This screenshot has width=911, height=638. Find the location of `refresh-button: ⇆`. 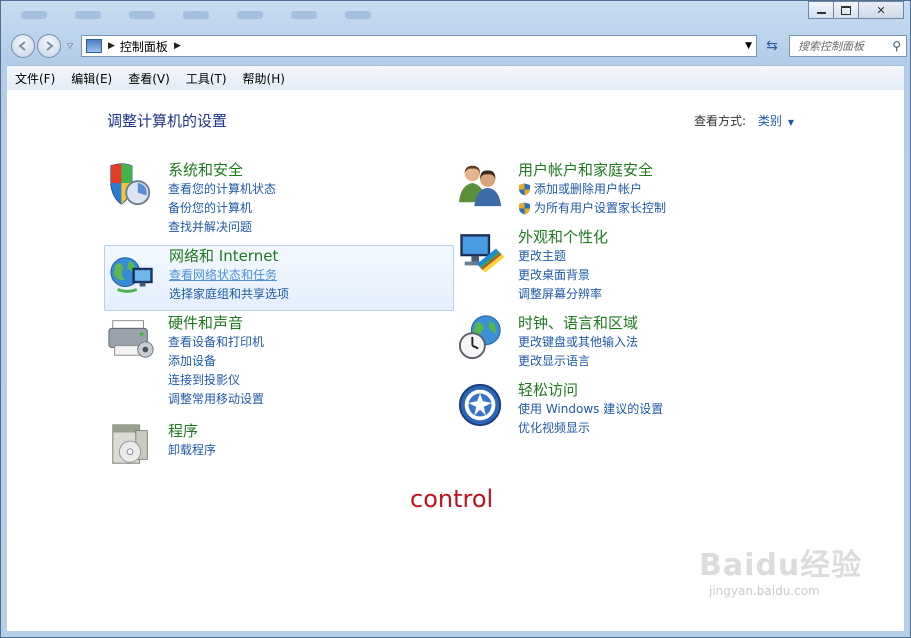

refresh-button: ⇆ is located at coordinates (772, 46).